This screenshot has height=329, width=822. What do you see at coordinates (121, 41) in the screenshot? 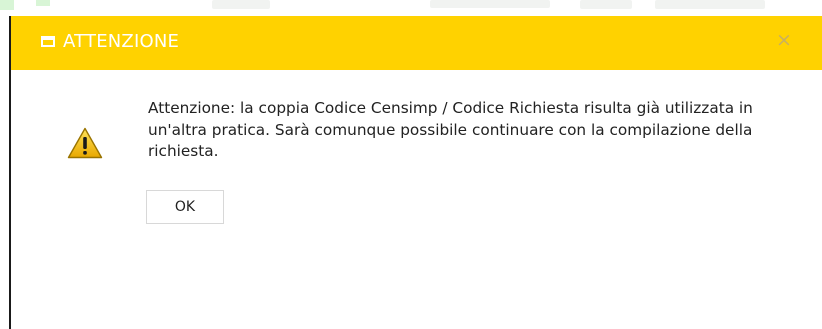
I see `dialog-title: ATTENZIONE` at bounding box center [121, 41].